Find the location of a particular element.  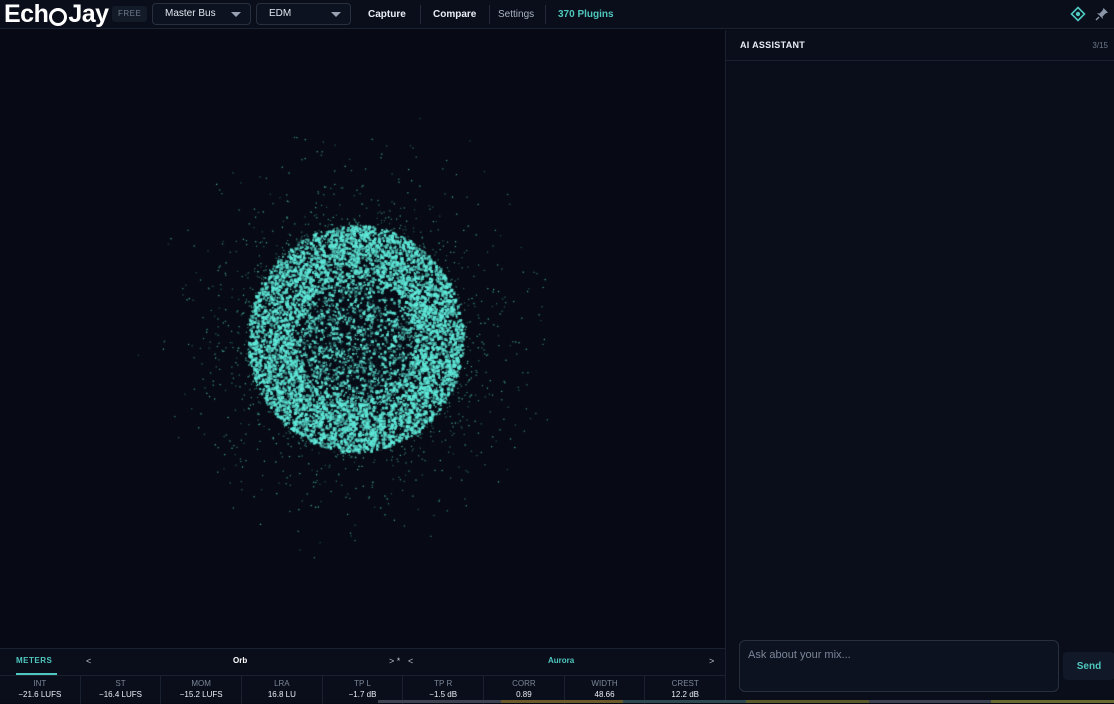

message-quota: 3/15 is located at coordinates (1100, 45).